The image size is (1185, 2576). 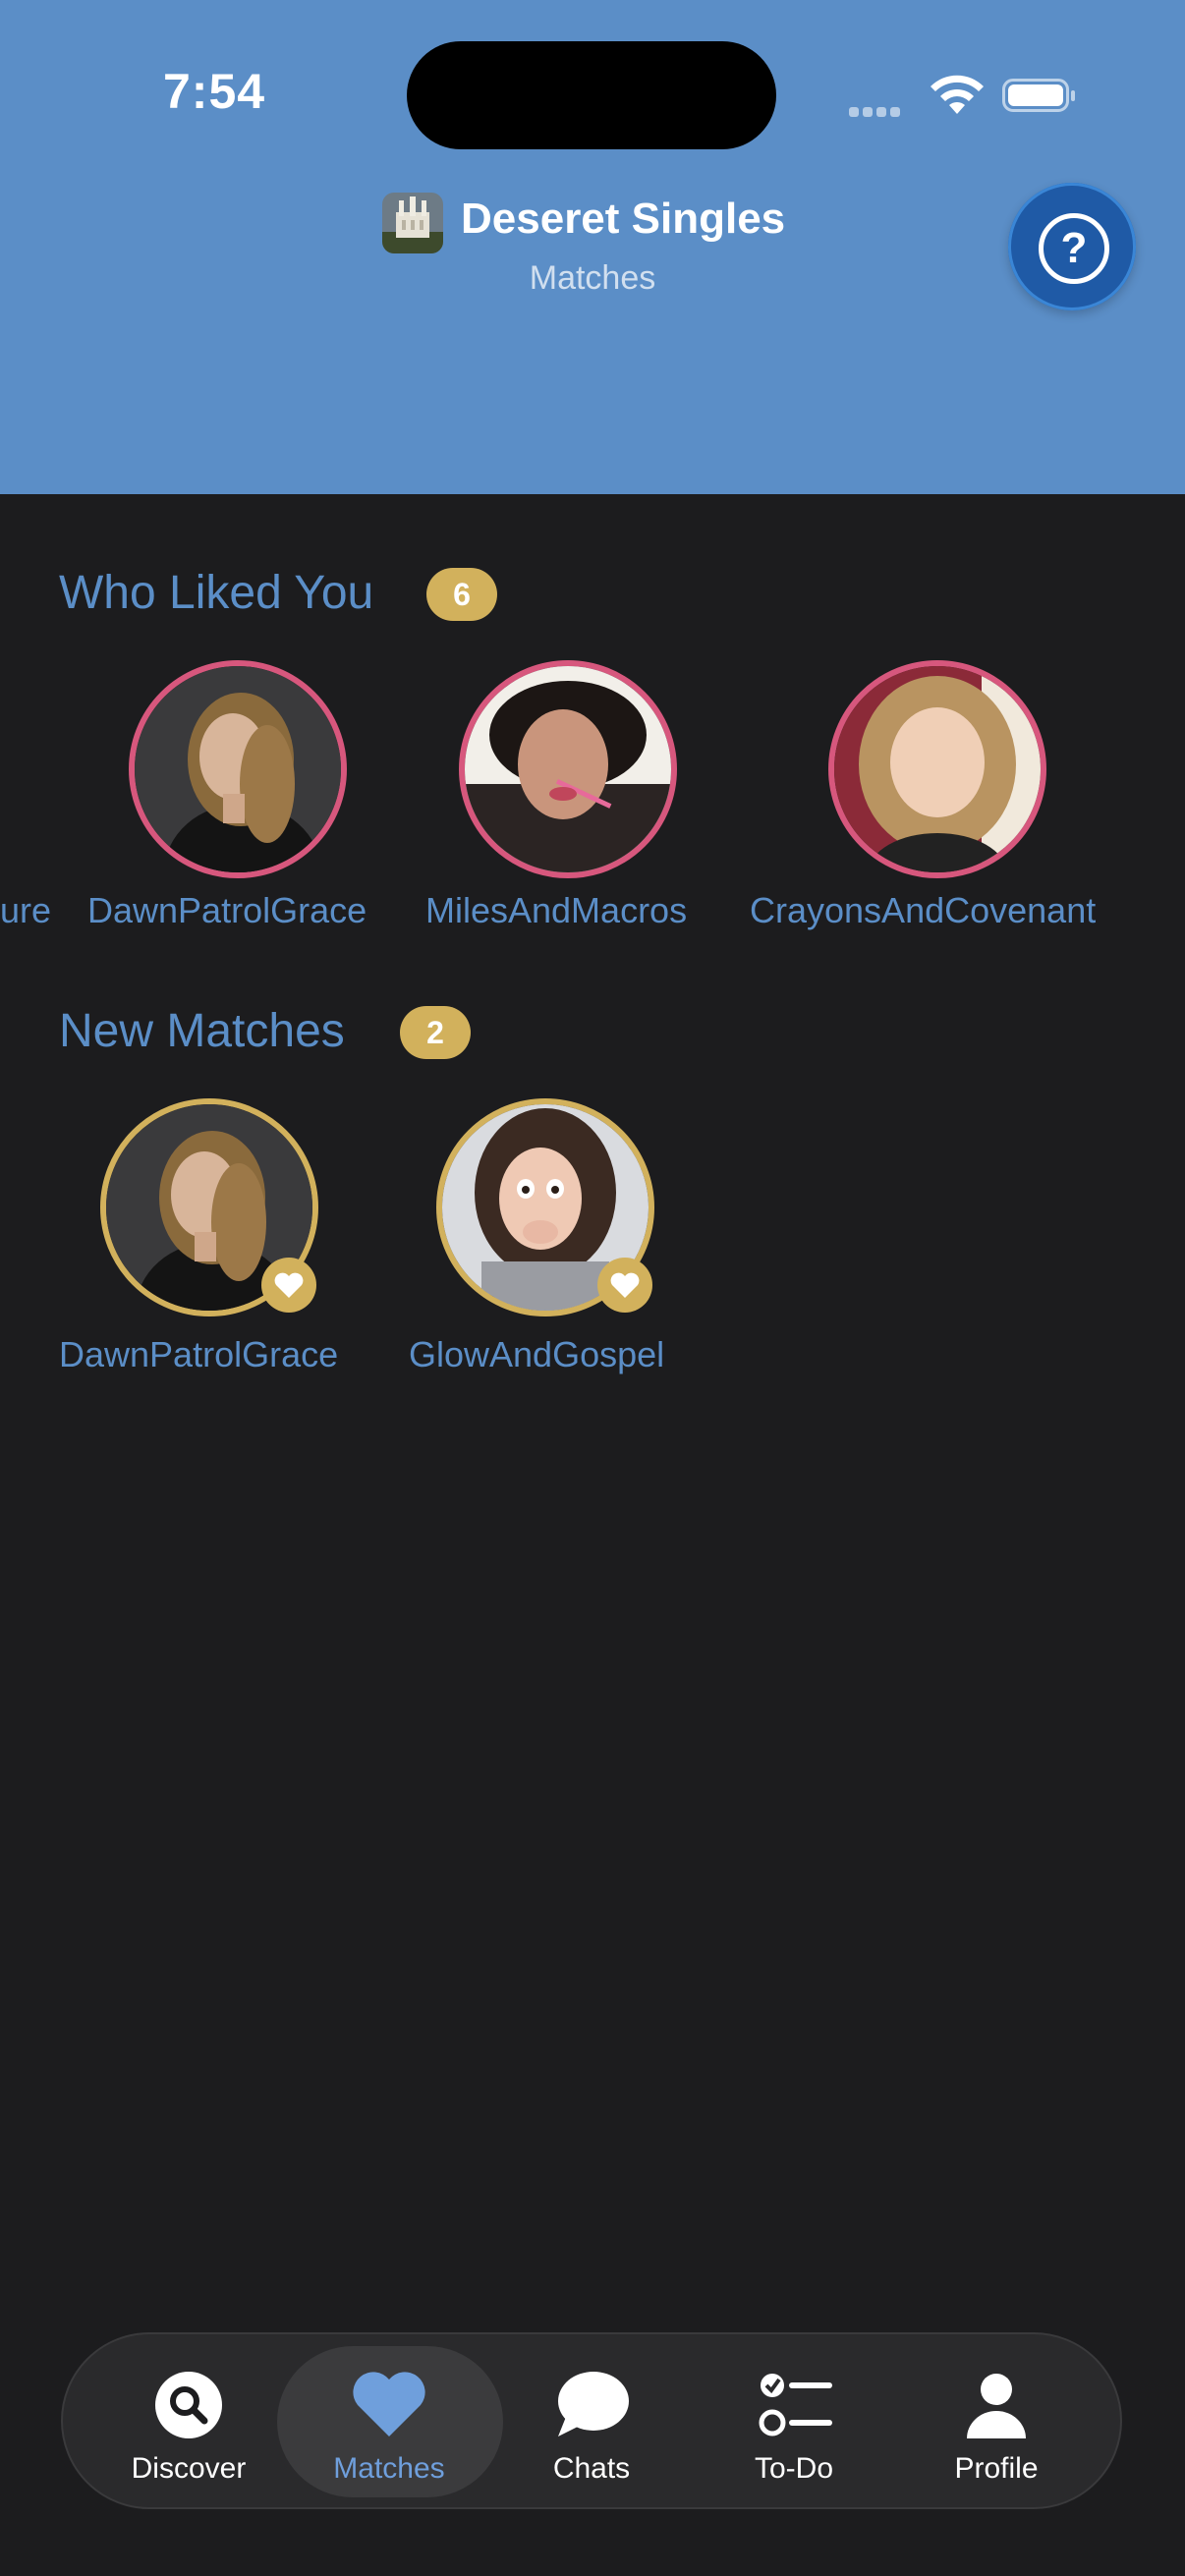 I want to click on tab-chats: Chats, so click(x=592, y=2422).